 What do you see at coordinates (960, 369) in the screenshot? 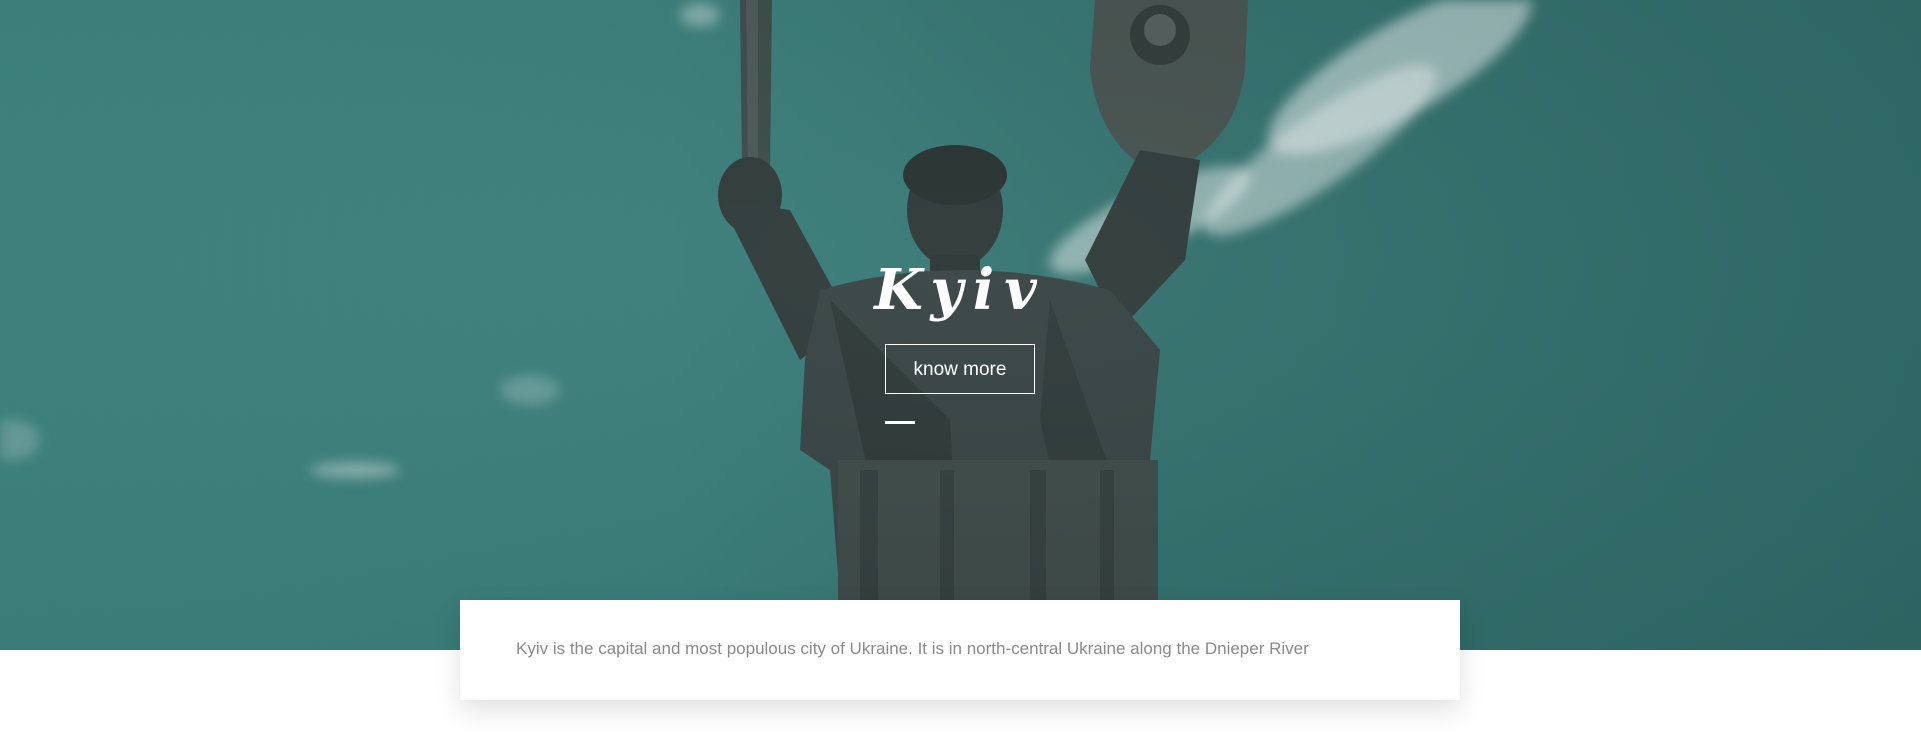
I see `know-more-button: know more` at bounding box center [960, 369].